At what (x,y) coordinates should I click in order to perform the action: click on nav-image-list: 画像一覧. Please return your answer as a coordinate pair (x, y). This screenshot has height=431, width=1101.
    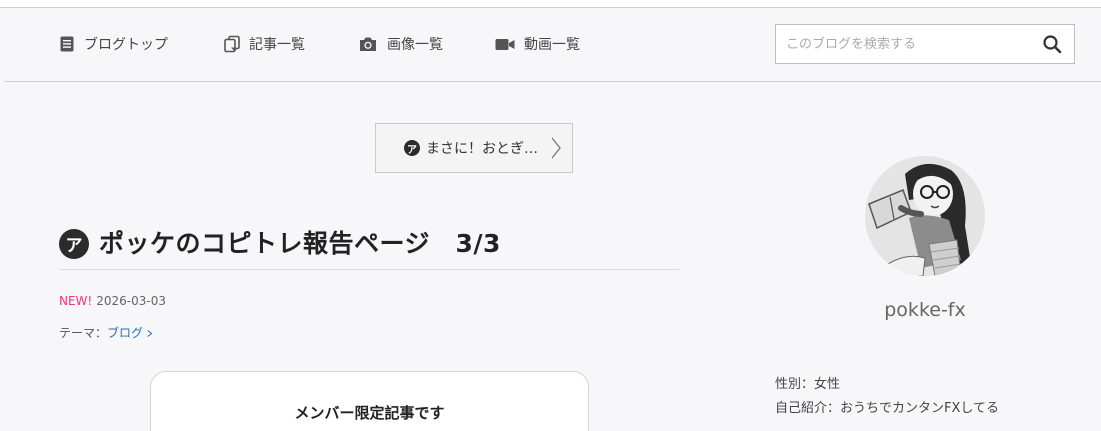
    Looking at the image, I should click on (400, 44).